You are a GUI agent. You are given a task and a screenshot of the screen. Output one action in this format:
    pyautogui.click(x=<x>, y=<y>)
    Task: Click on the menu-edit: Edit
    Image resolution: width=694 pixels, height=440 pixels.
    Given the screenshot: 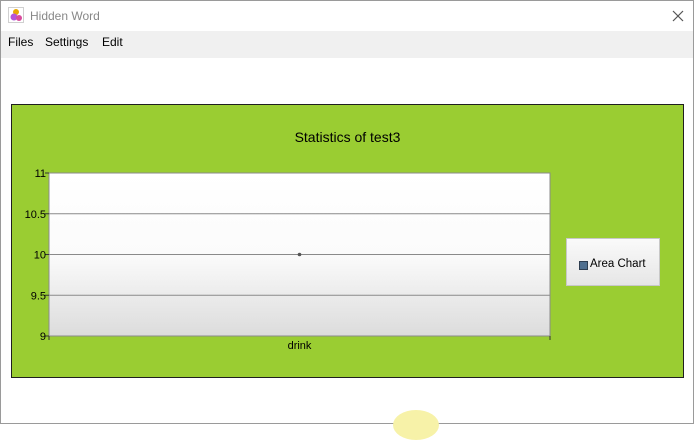 What is the action you would take?
    pyautogui.click(x=112, y=42)
    